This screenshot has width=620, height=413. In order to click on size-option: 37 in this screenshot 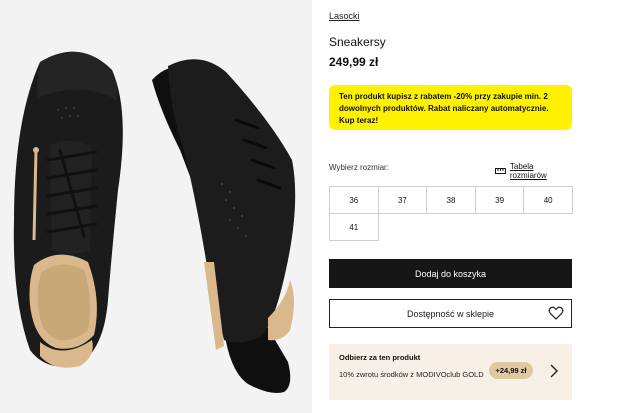, I will do `click(402, 200)`.